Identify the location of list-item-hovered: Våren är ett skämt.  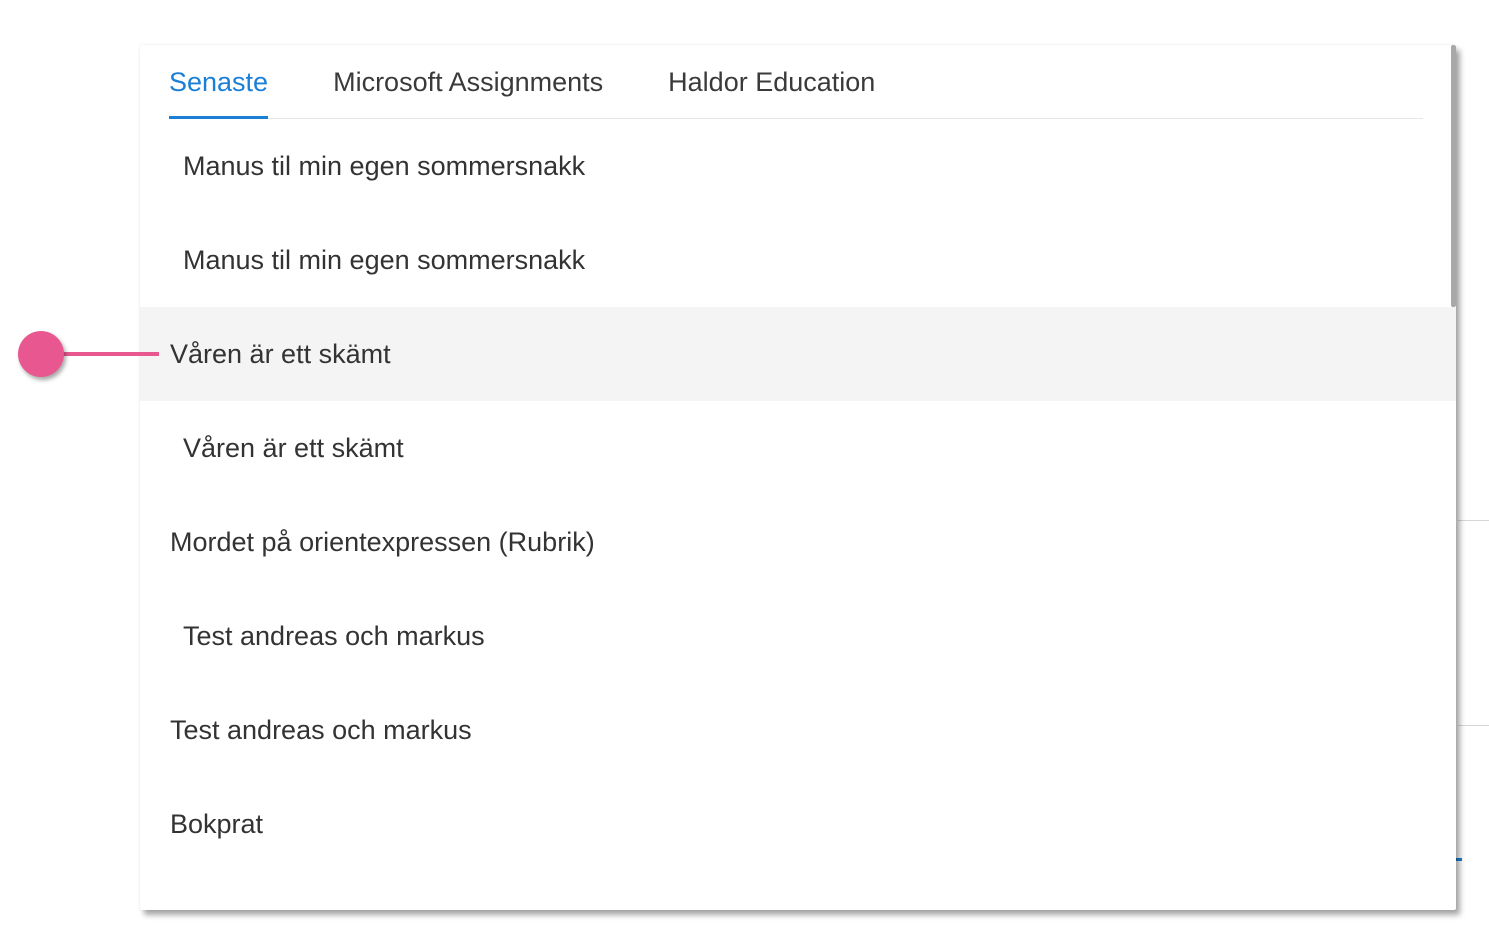
(798, 354).